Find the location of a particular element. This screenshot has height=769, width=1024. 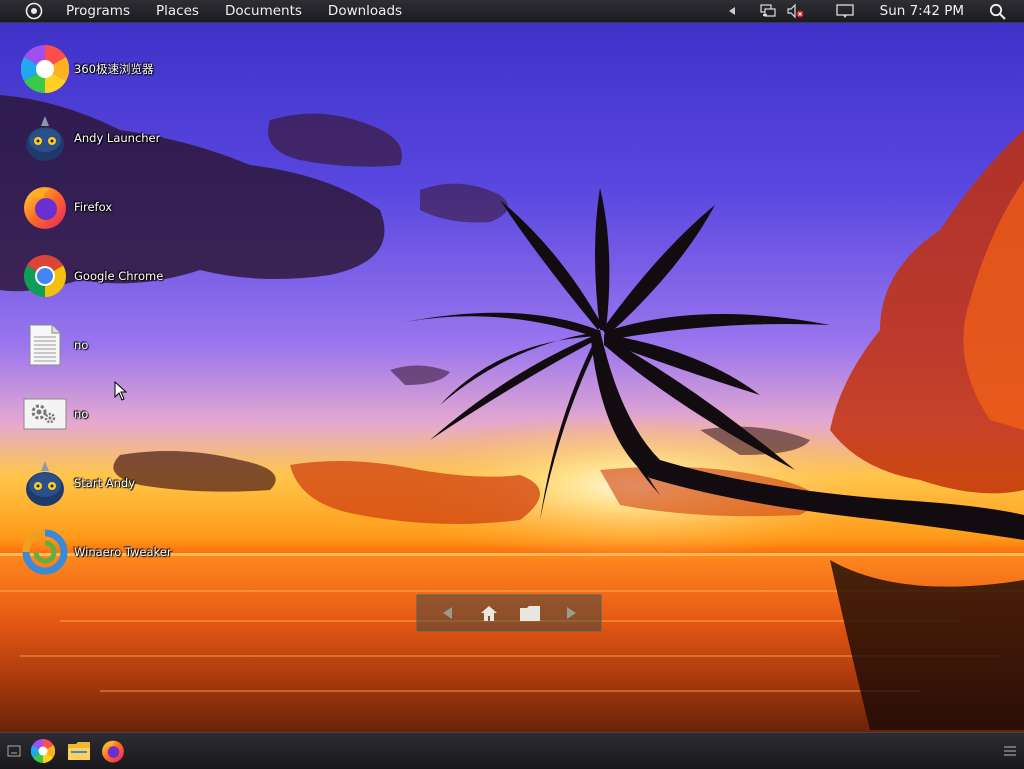

desktop-icon-no-text: no is located at coordinates (120, 345).